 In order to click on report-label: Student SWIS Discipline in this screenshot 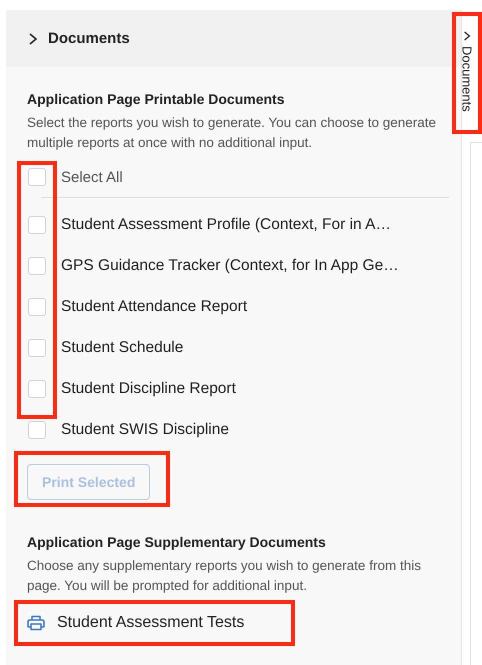, I will do `click(145, 429)`.